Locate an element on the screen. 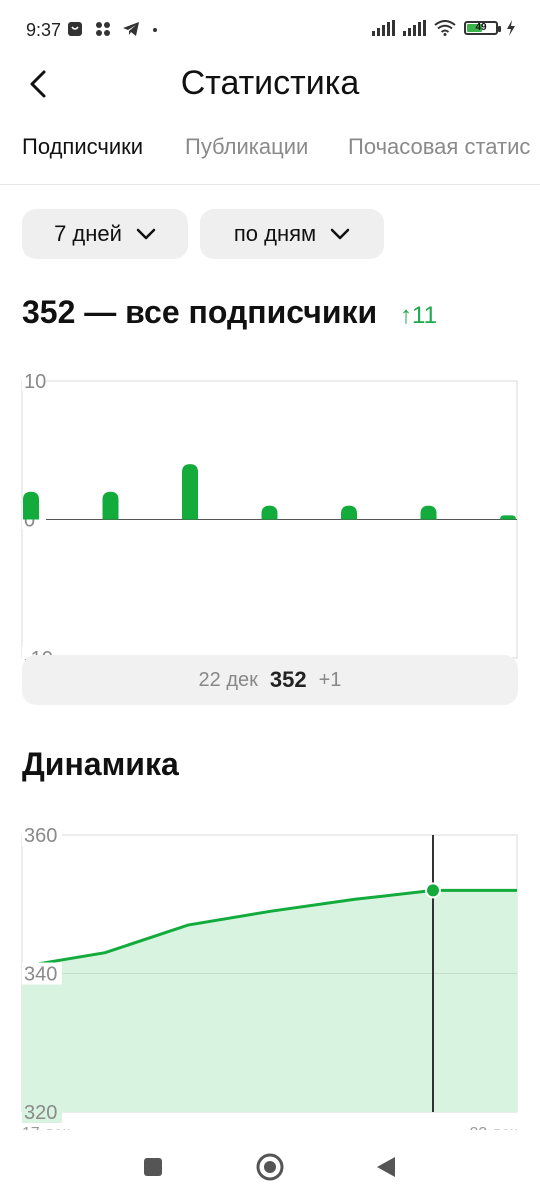  summary-value: 352 is located at coordinates (288, 679).